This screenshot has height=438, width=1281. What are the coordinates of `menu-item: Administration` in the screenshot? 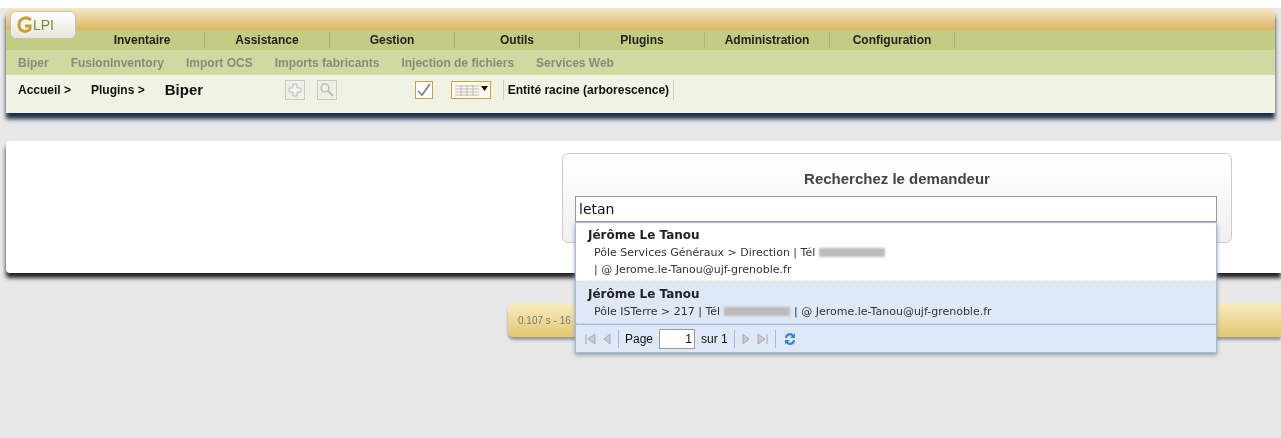 It's located at (767, 40).